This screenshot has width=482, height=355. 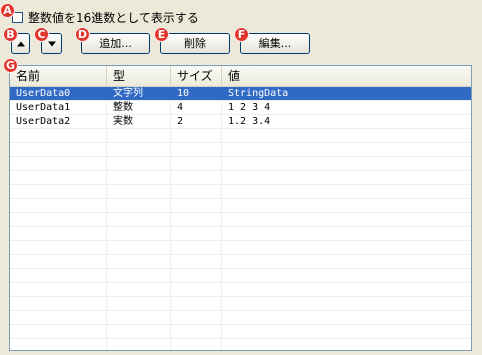 I want to click on delete-button: 削除, so click(x=195, y=43).